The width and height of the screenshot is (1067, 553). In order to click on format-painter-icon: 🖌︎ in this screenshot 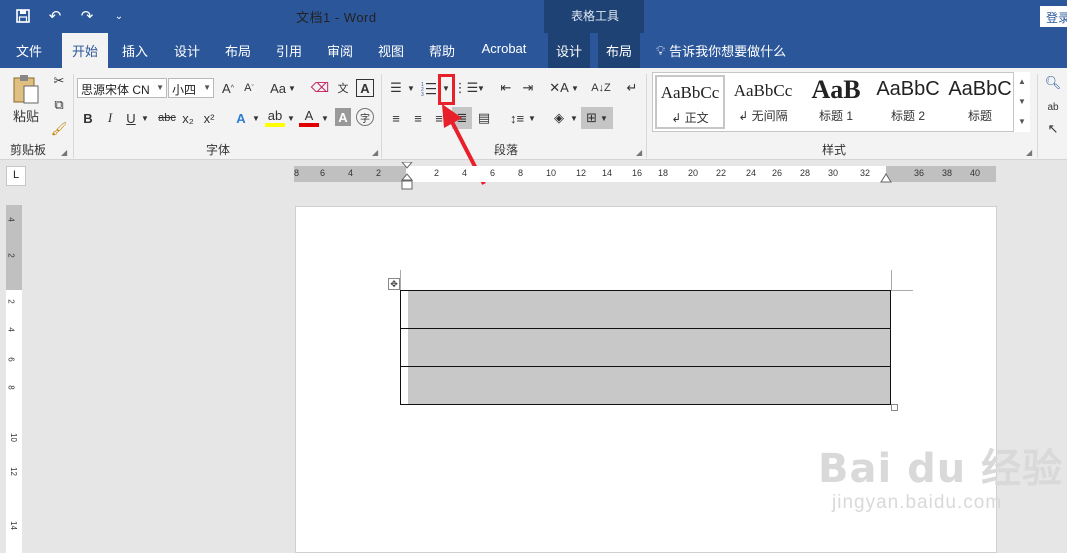, I will do `click(59, 129)`.